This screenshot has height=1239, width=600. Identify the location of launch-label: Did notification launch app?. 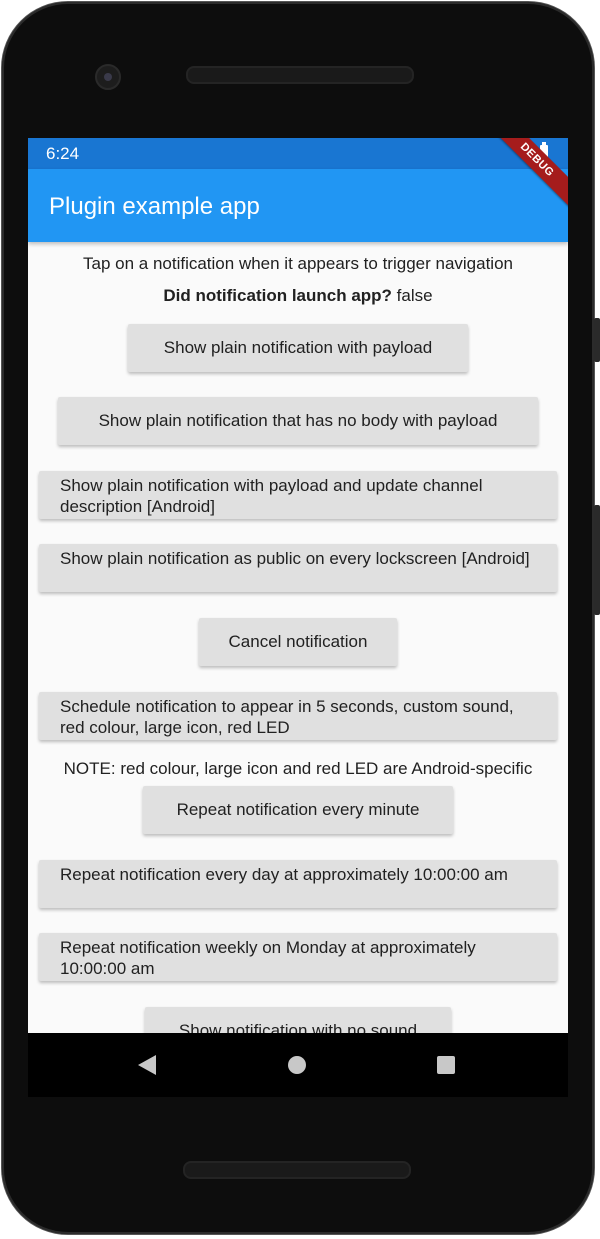
(277, 295).